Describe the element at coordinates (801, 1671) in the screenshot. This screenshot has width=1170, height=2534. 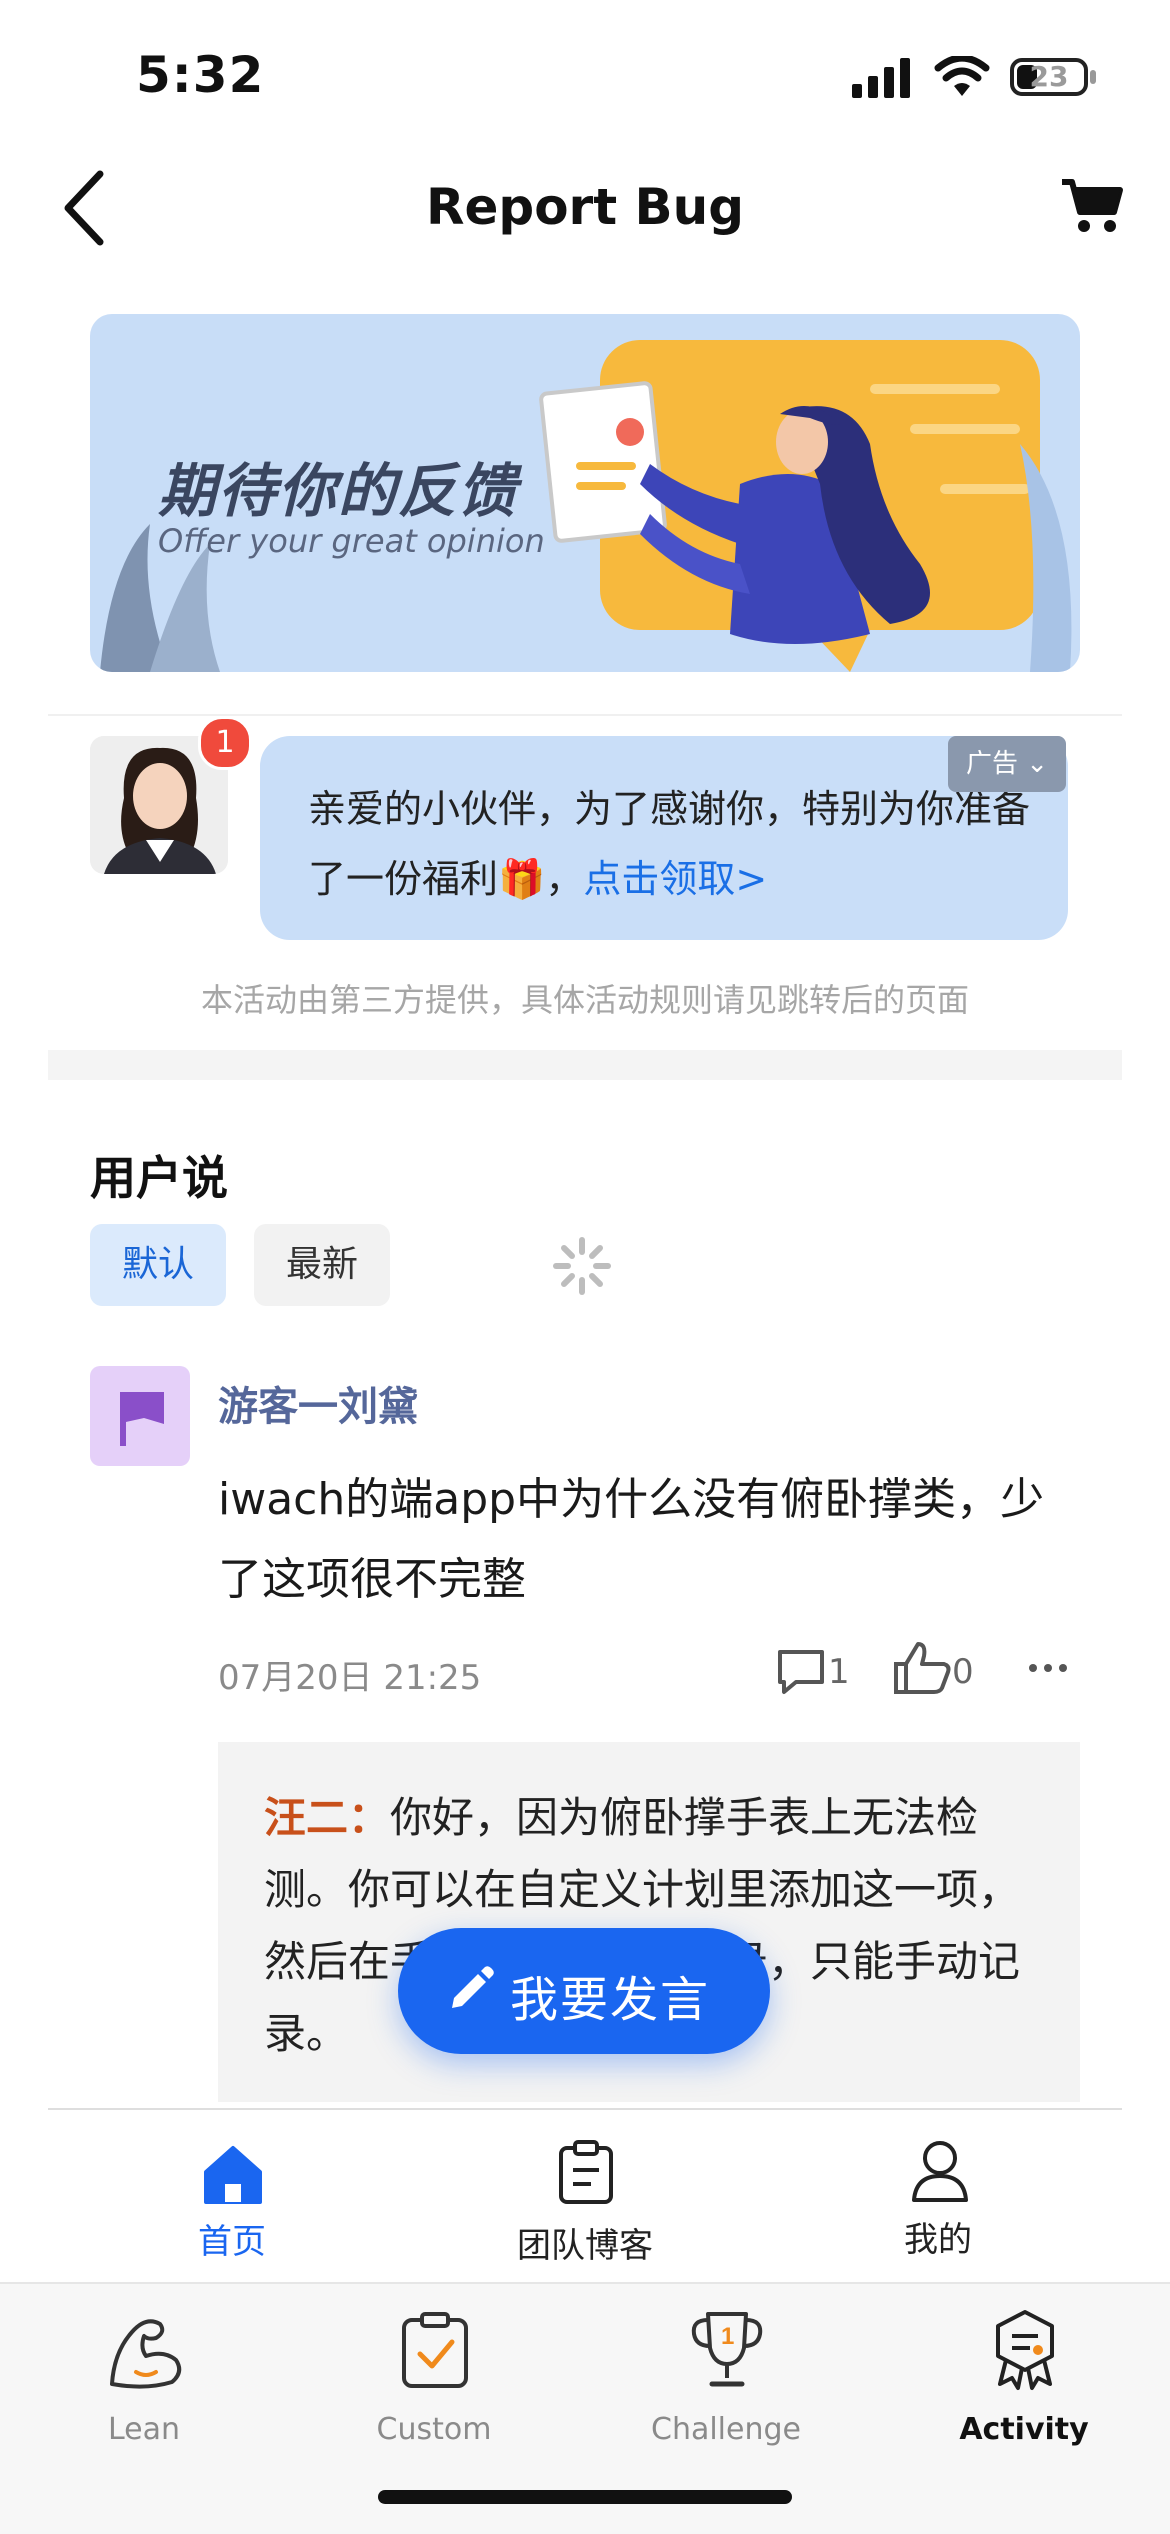
I see `comment-icon` at that location.